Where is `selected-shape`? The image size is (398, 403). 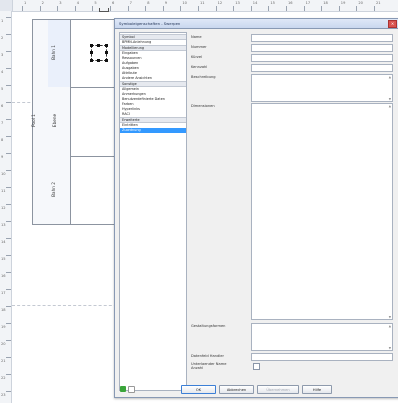 selected-shape is located at coordinates (99, 53).